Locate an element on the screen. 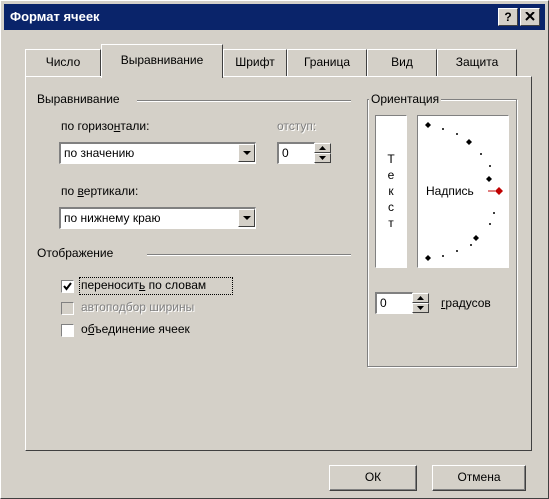 Image resolution: width=549 pixels, height=499 pixels. ok-button: ОК is located at coordinates (373, 478).